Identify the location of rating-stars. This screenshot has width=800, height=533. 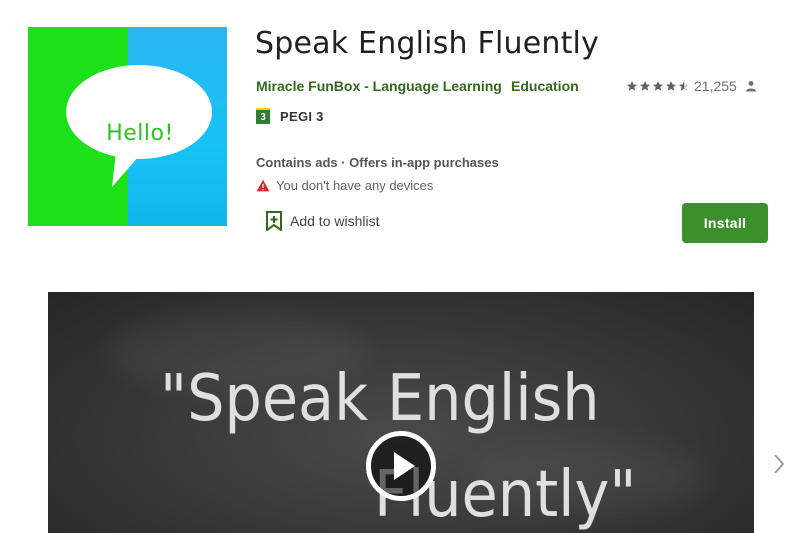
(658, 86).